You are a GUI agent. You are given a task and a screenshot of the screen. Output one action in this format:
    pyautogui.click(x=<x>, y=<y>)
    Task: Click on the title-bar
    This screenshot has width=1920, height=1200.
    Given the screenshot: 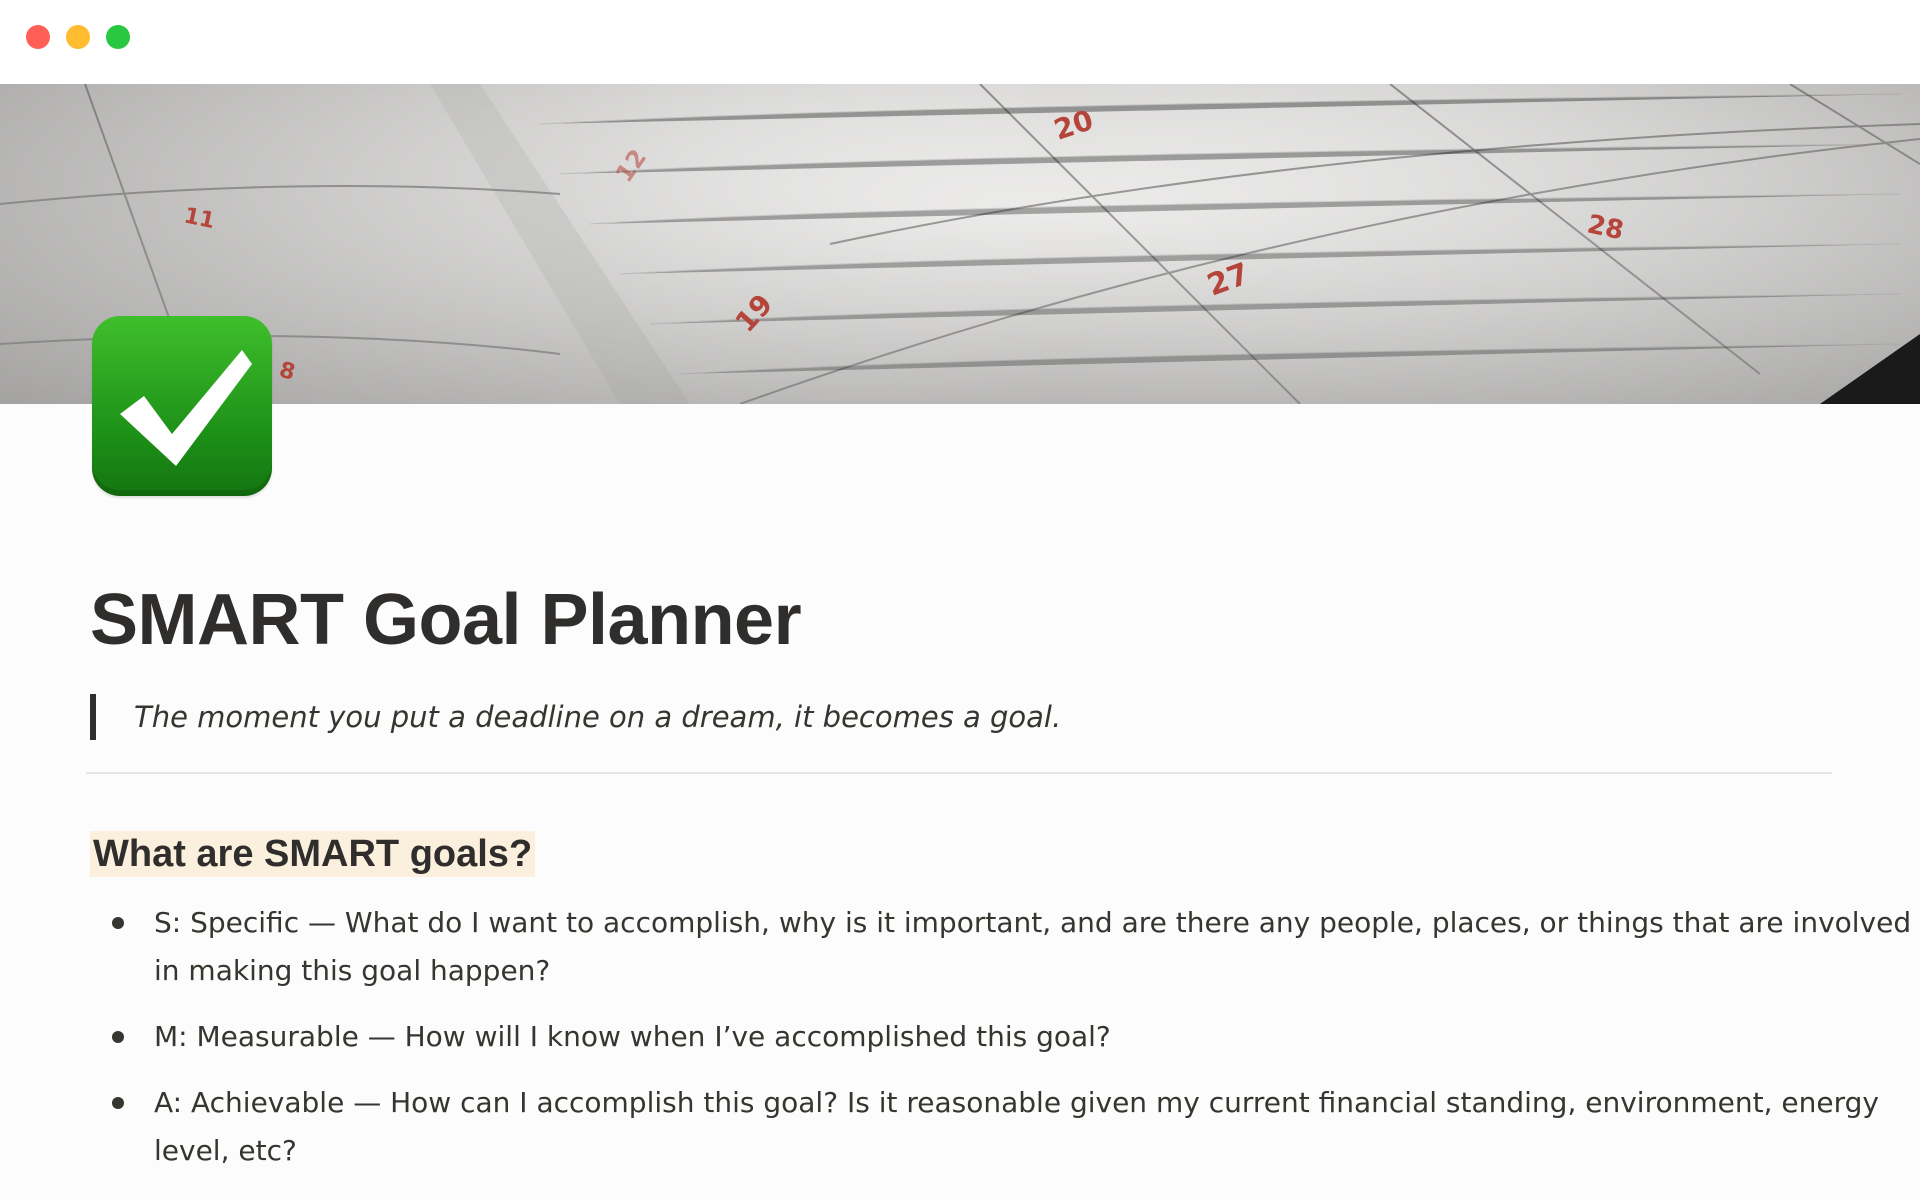 What is the action you would take?
    pyautogui.click(x=960, y=42)
    